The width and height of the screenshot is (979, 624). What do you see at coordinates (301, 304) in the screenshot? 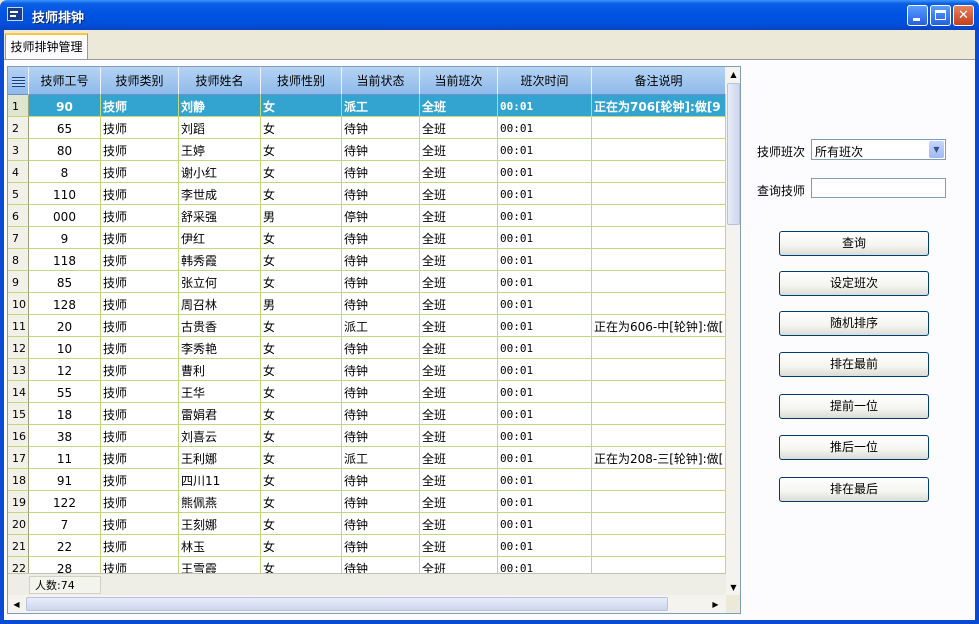
I see `cell-gender: 男` at bounding box center [301, 304].